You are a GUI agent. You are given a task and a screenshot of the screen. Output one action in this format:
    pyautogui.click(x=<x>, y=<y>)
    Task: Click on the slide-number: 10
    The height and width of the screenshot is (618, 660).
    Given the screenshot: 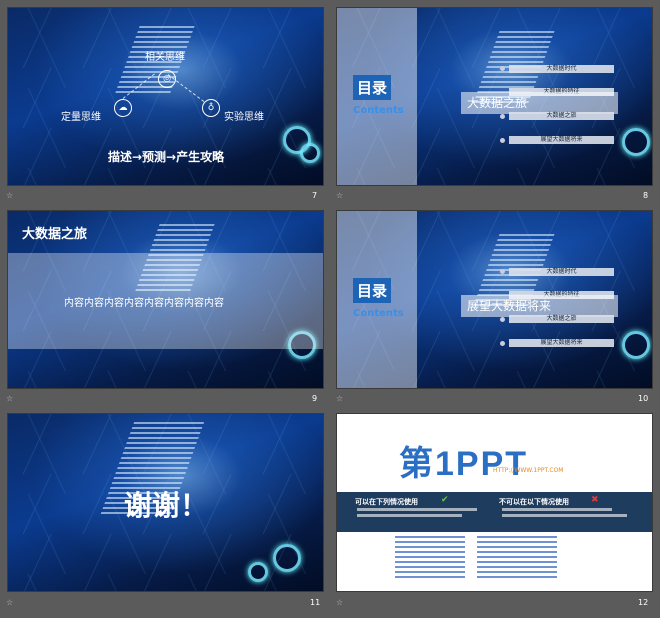 What is the action you would take?
    pyautogui.click(x=643, y=398)
    